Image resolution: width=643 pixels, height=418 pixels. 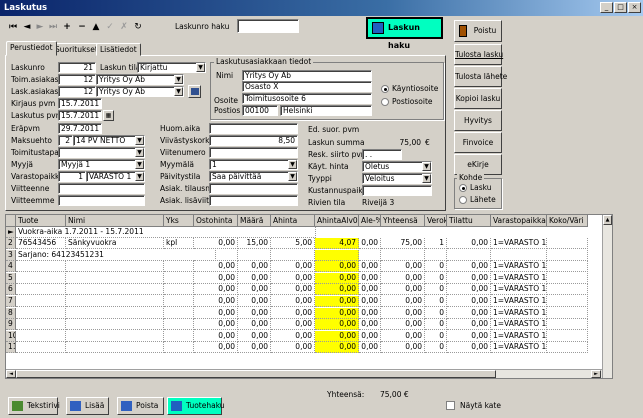 What do you see at coordinates (65, 140) in the screenshot?
I see `maksuehto-num: 2` at bounding box center [65, 140].